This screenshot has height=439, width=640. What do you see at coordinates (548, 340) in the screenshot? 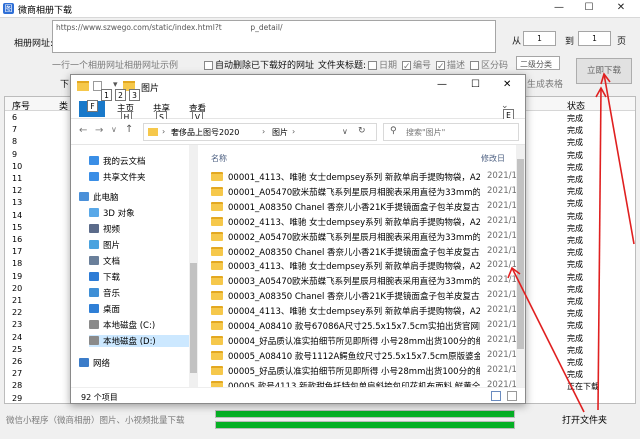
I see `arrow-line-bottom` at bounding box center [548, 340].